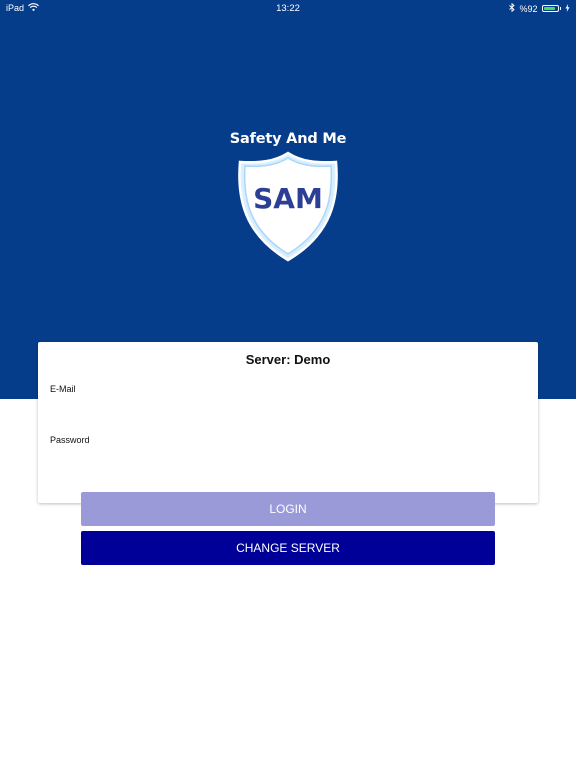 The image size is (576, 768). Describe the element at coordinates (288, 359) in the screenshot. I see `server-label: Server: Demo` at that location.